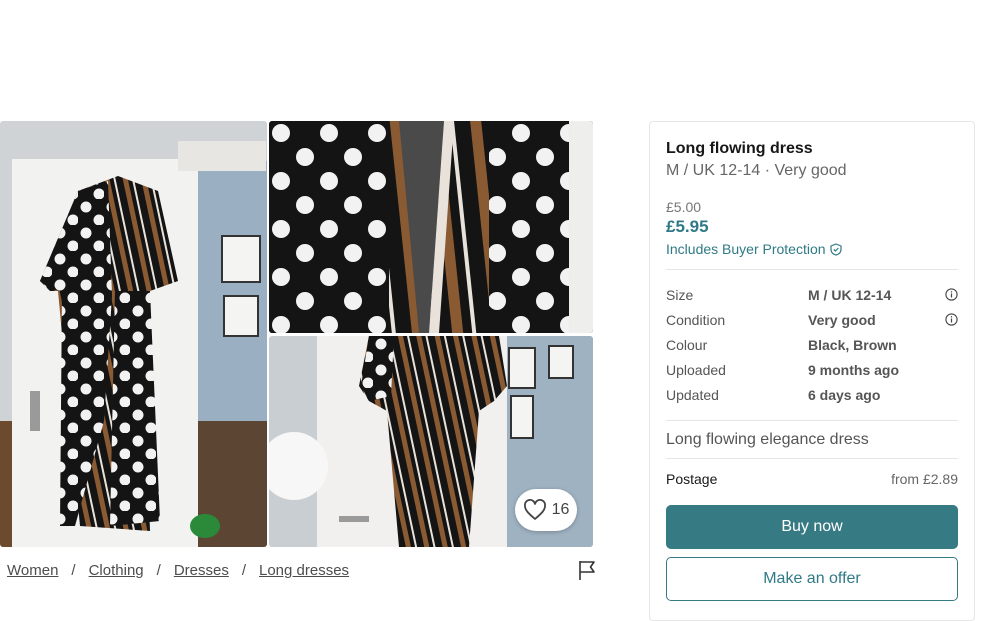 The width and height of the screenshot is (996, 621). I want to click on shield-icon, so click(835, 249).